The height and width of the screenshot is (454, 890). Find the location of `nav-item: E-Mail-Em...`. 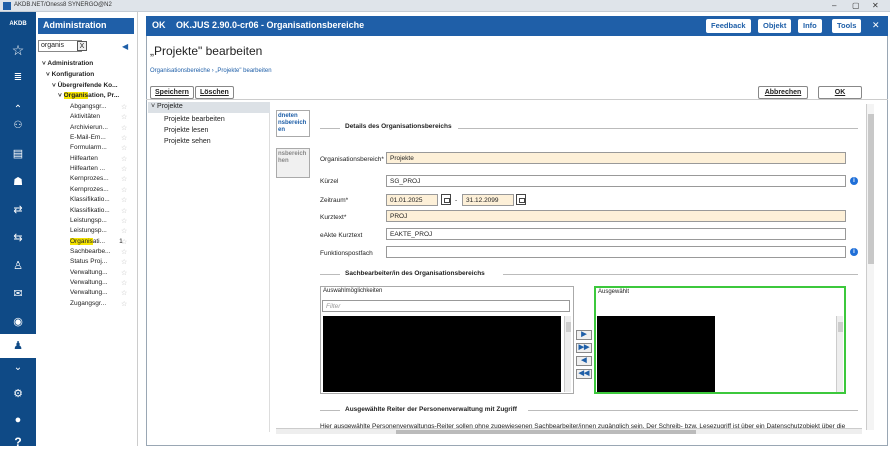

nav-item: E-Mail-Em... is located at coordinates (88, 137).